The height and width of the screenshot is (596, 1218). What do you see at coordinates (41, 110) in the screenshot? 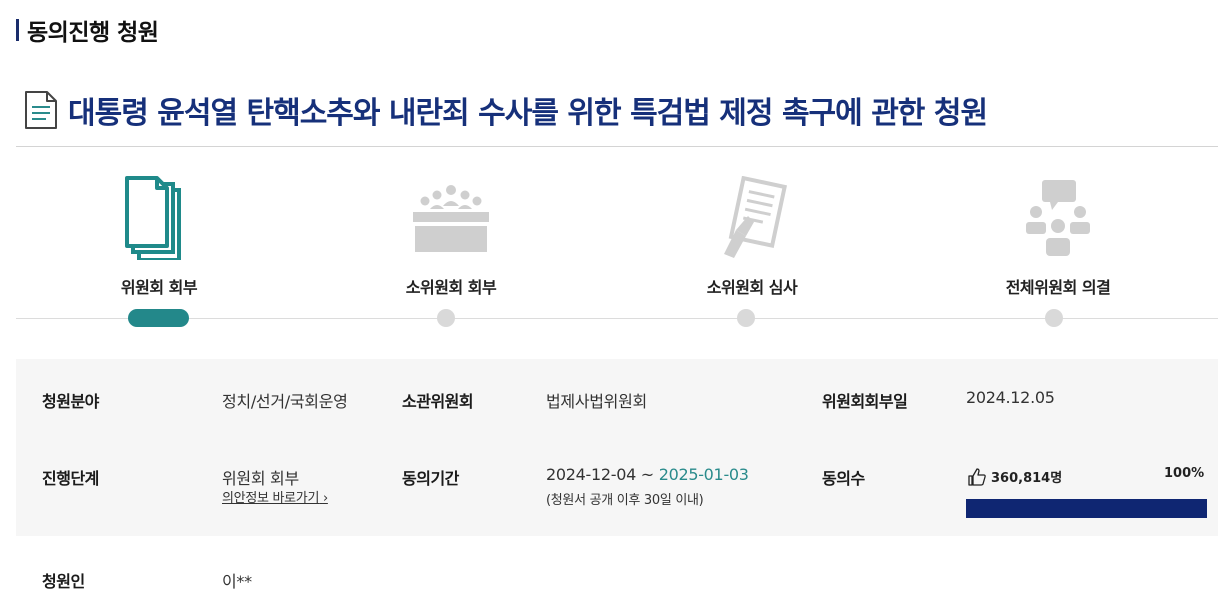
I see `document-icon` at bounding box center [41, 110].